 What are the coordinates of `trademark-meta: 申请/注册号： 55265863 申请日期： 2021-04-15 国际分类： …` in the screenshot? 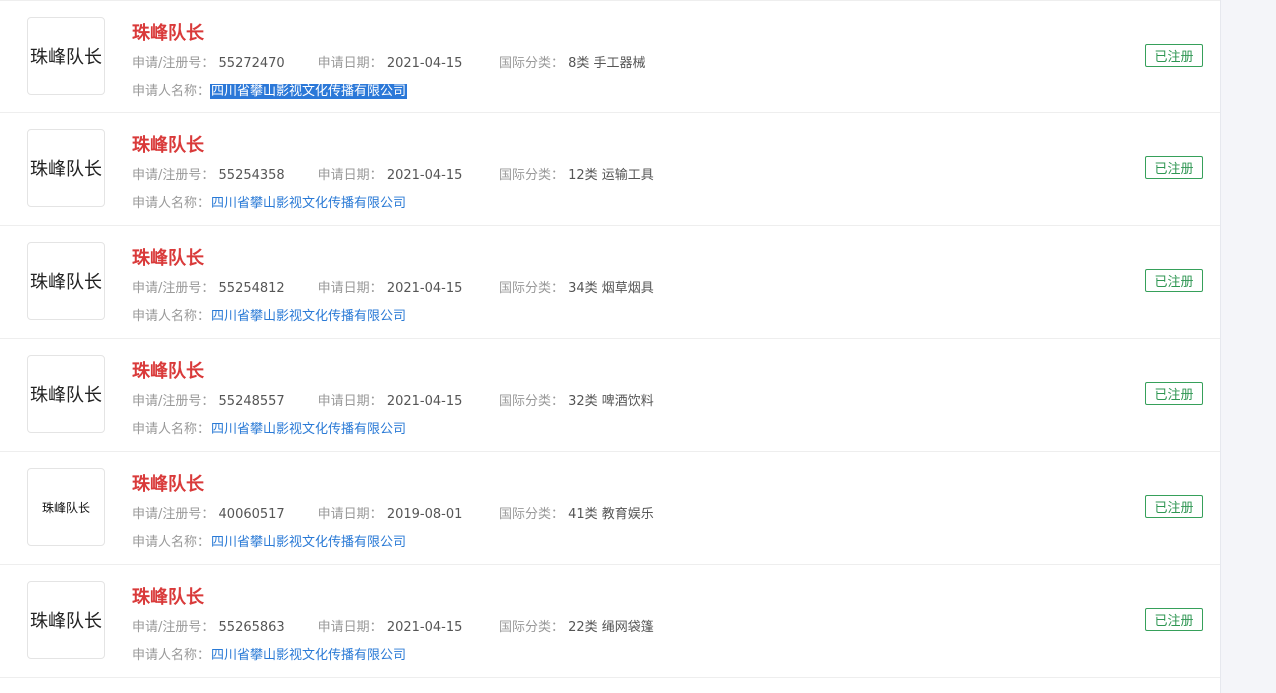 It's located at (393, 625).